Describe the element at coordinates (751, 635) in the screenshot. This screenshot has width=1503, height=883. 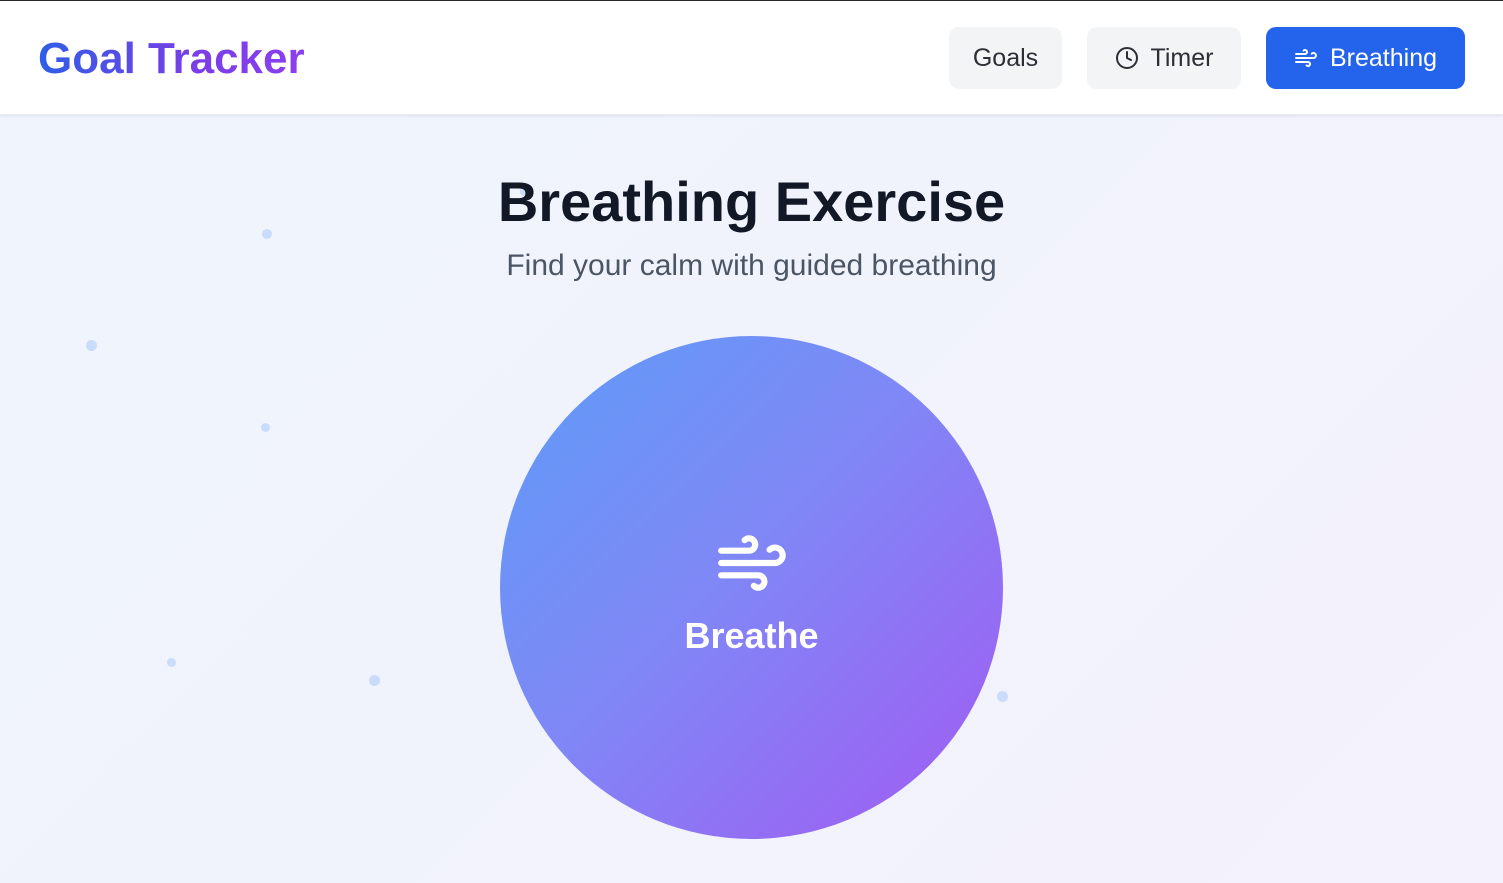
I see `breathe-label: Breathe` at that location.